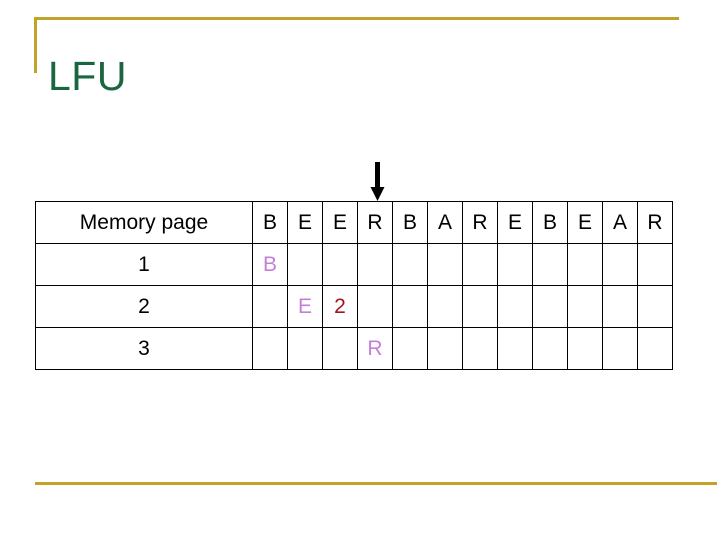  Describe the element at coordinates (144, 306) in the screenshot. I see `frame-row-label: 2` at that location.